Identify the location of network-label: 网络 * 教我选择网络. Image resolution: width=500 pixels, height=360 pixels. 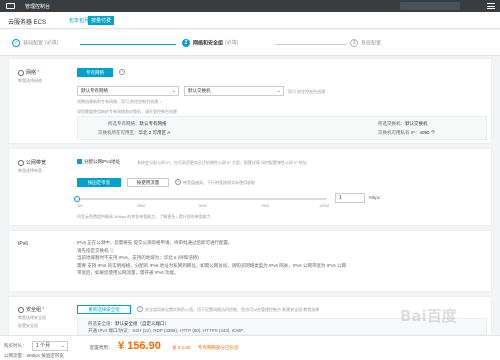
(30, 76).